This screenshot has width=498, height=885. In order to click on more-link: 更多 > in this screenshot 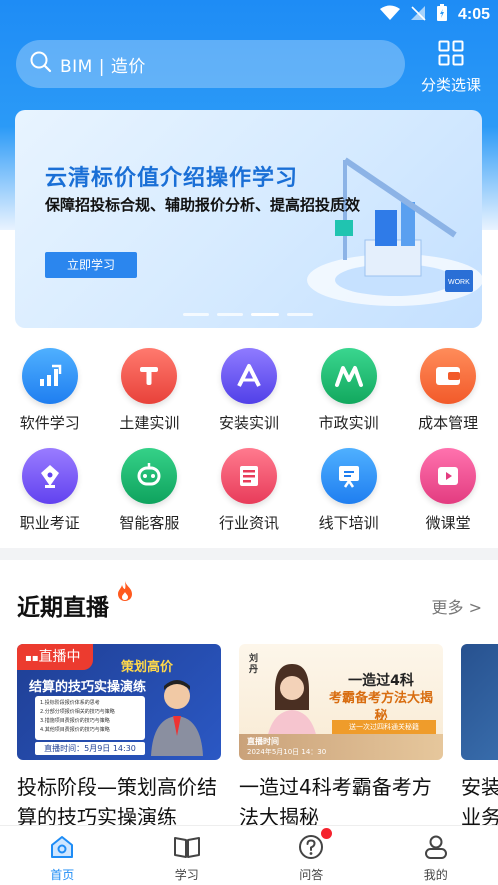, I will do `click(457, 606)`.